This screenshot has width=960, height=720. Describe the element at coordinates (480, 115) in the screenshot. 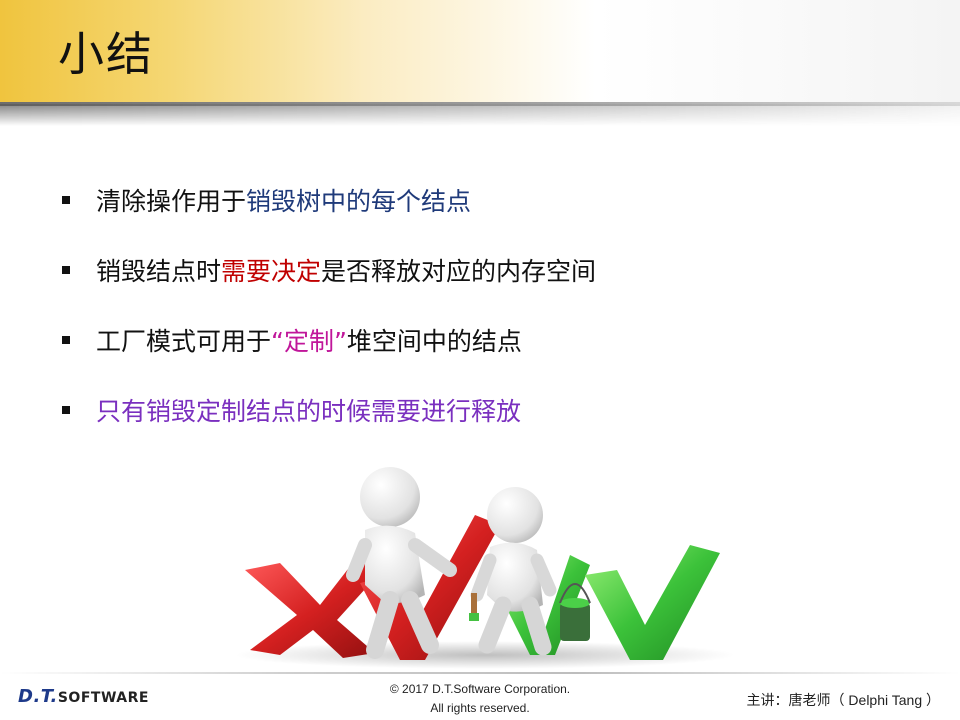

I see `title-shadow` at that location.